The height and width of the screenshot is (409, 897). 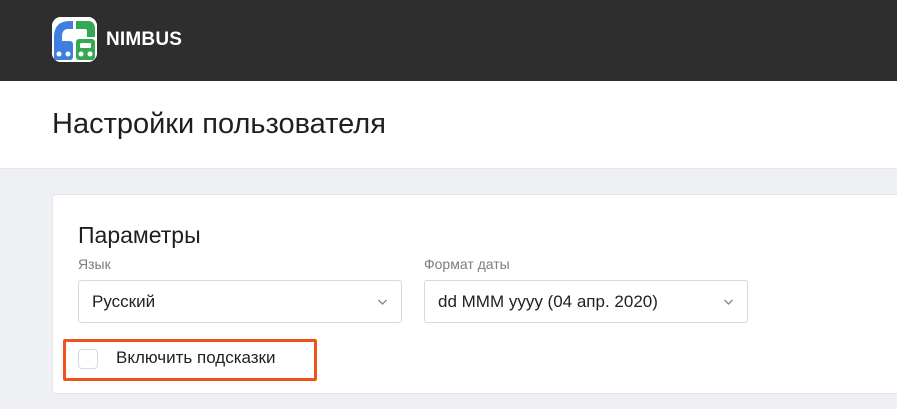 I want to click on date-format-select-value: dd MMM yyyy (04 апр. 2020), so click(x=548, y=301).